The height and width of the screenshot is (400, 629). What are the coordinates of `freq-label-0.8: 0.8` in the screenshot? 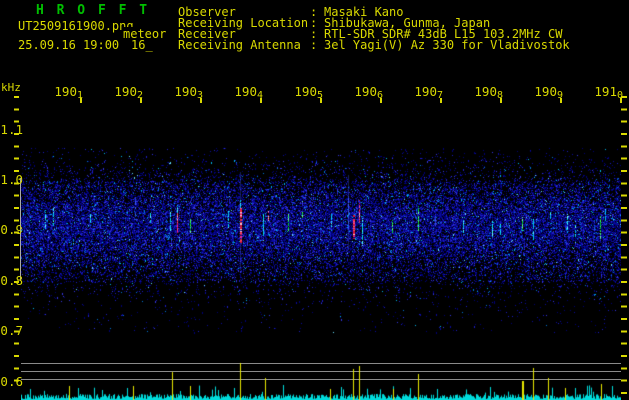 It's located at (11, 280).